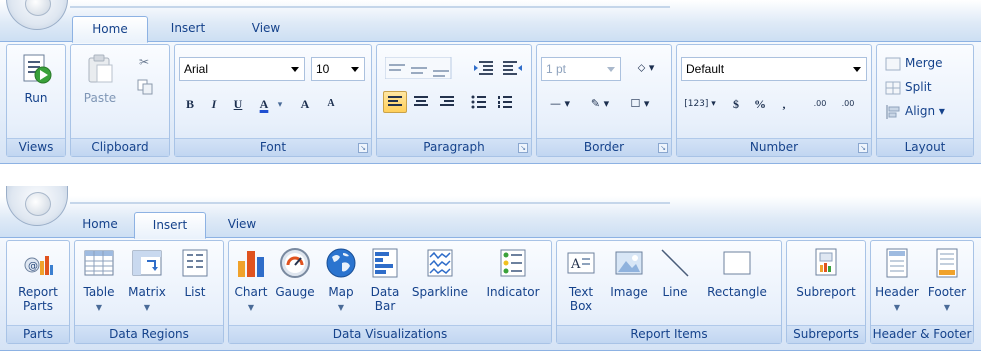 Image resolution: width=981 pixels, height=354 pixels. Describe the element at coordinates (893, 87) in the screenshot. I see `split-cells-icon` at that location.